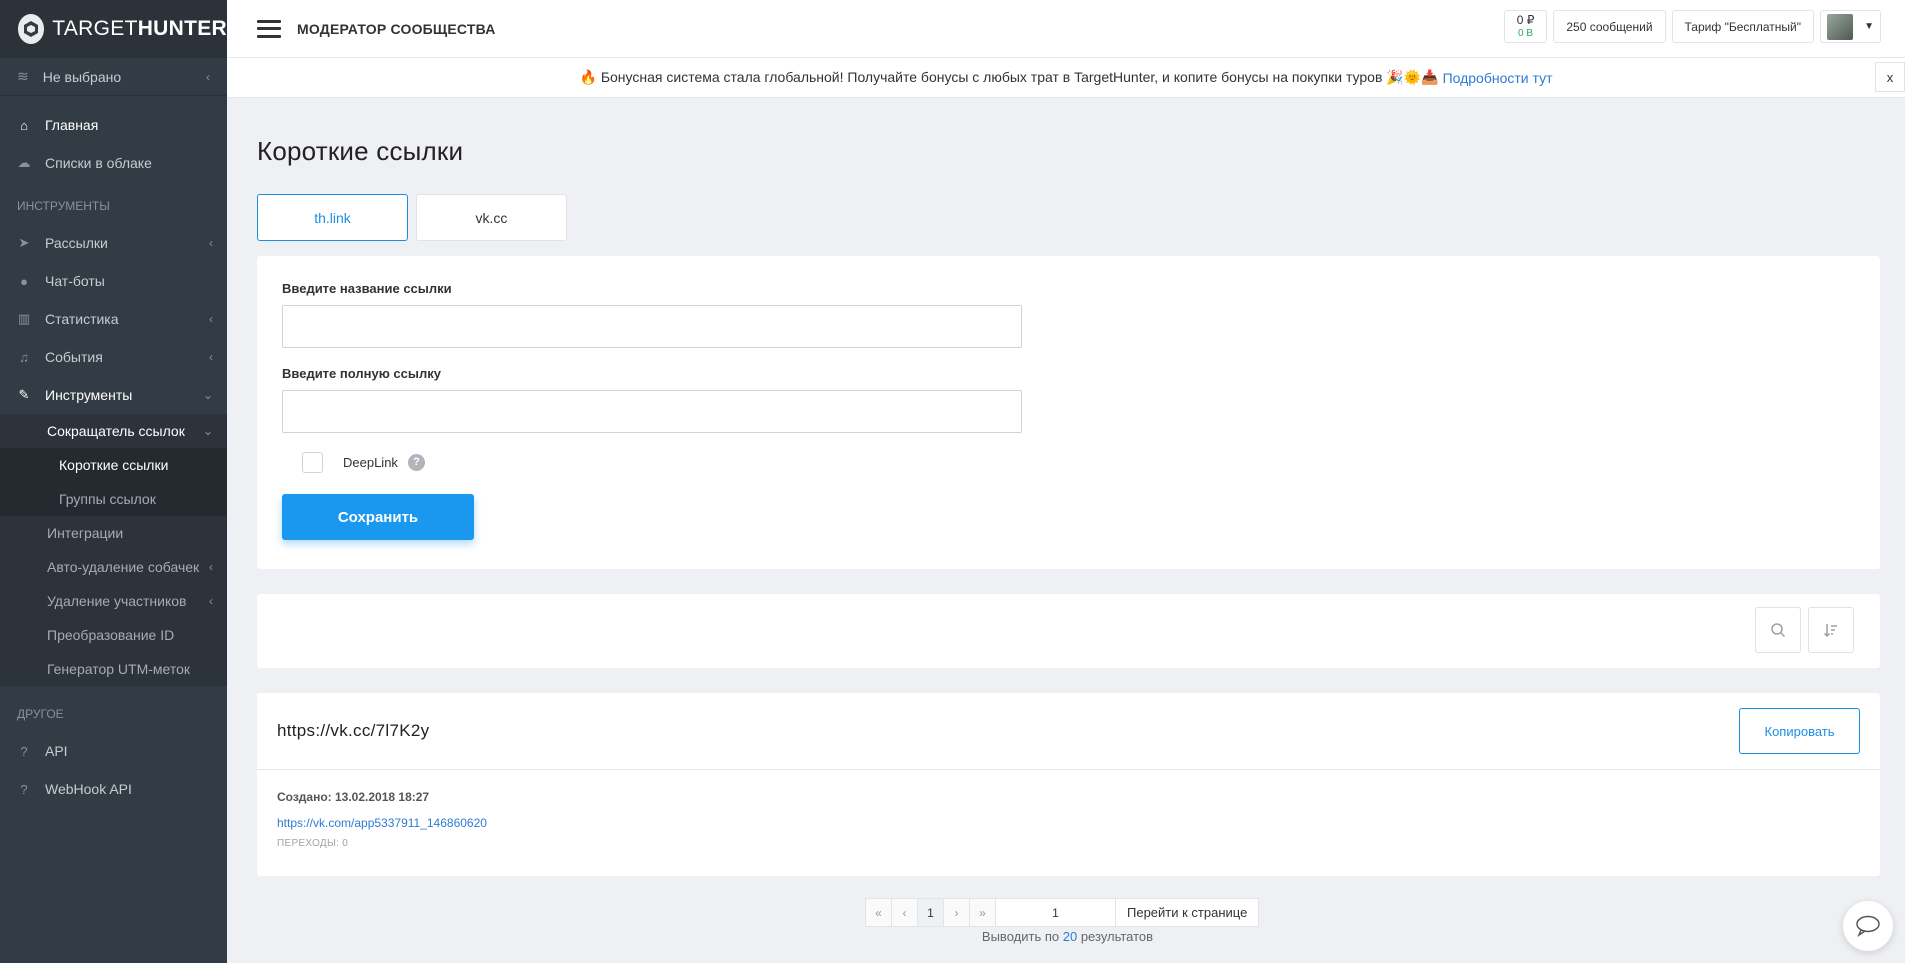  I want to click on bell-icon: ♫, so click(24, 357).